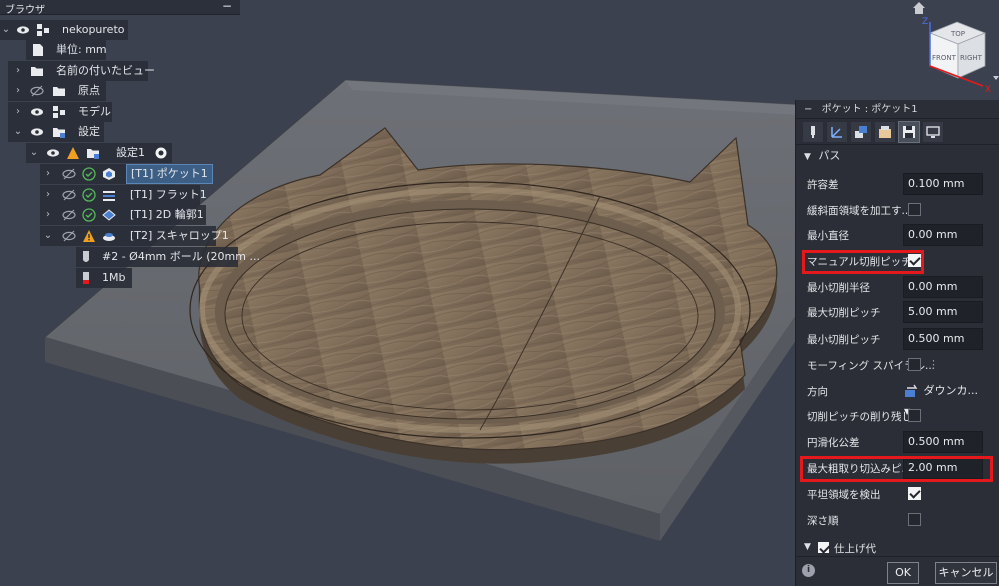  Describe the element at coordinates (943, 235) in the screenshot. I see `min-diameter-input: 0.00 mm` at that location.